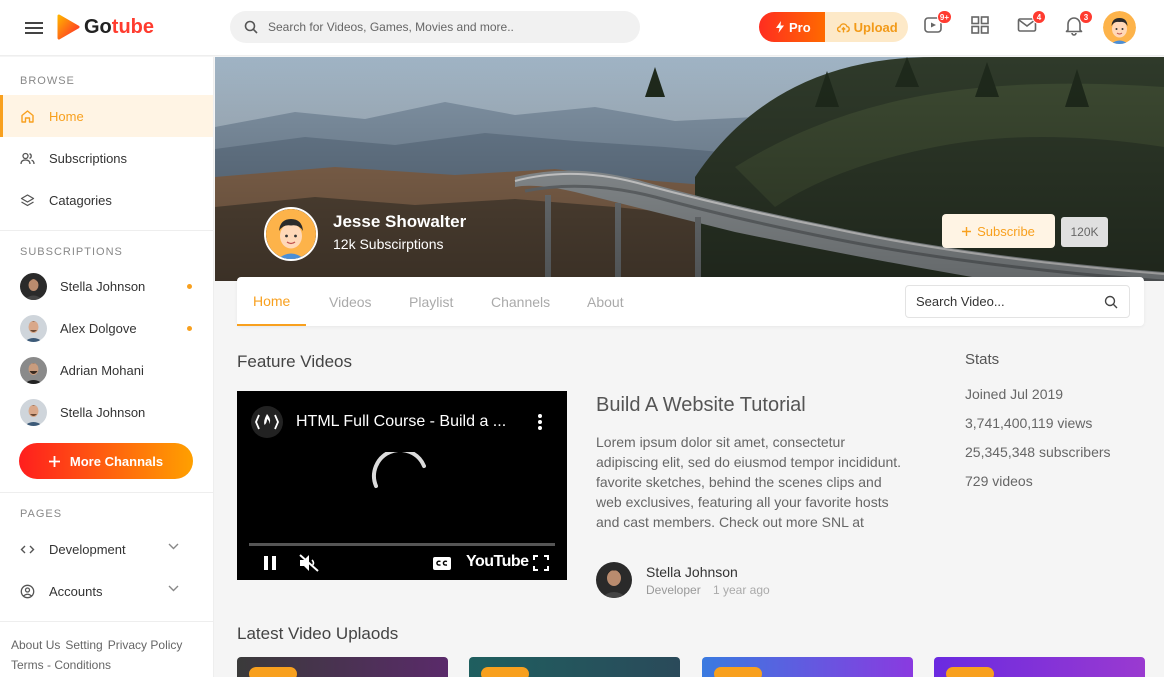  I want to click on logo-text: Gotube, so click(119, 26).